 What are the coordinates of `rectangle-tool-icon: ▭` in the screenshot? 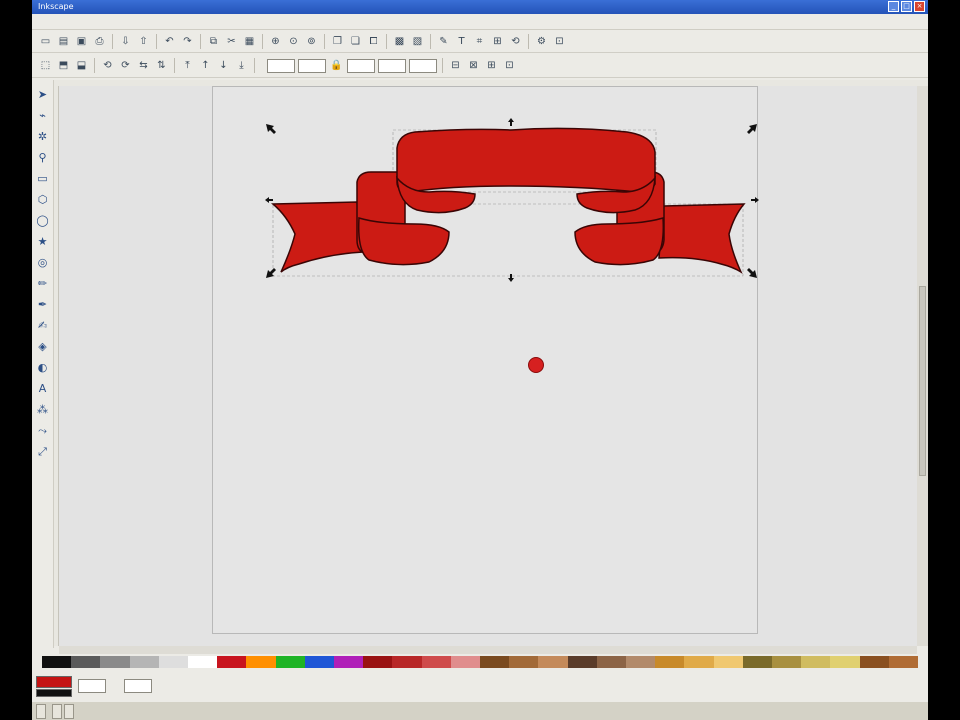 It's located at (43, 178).